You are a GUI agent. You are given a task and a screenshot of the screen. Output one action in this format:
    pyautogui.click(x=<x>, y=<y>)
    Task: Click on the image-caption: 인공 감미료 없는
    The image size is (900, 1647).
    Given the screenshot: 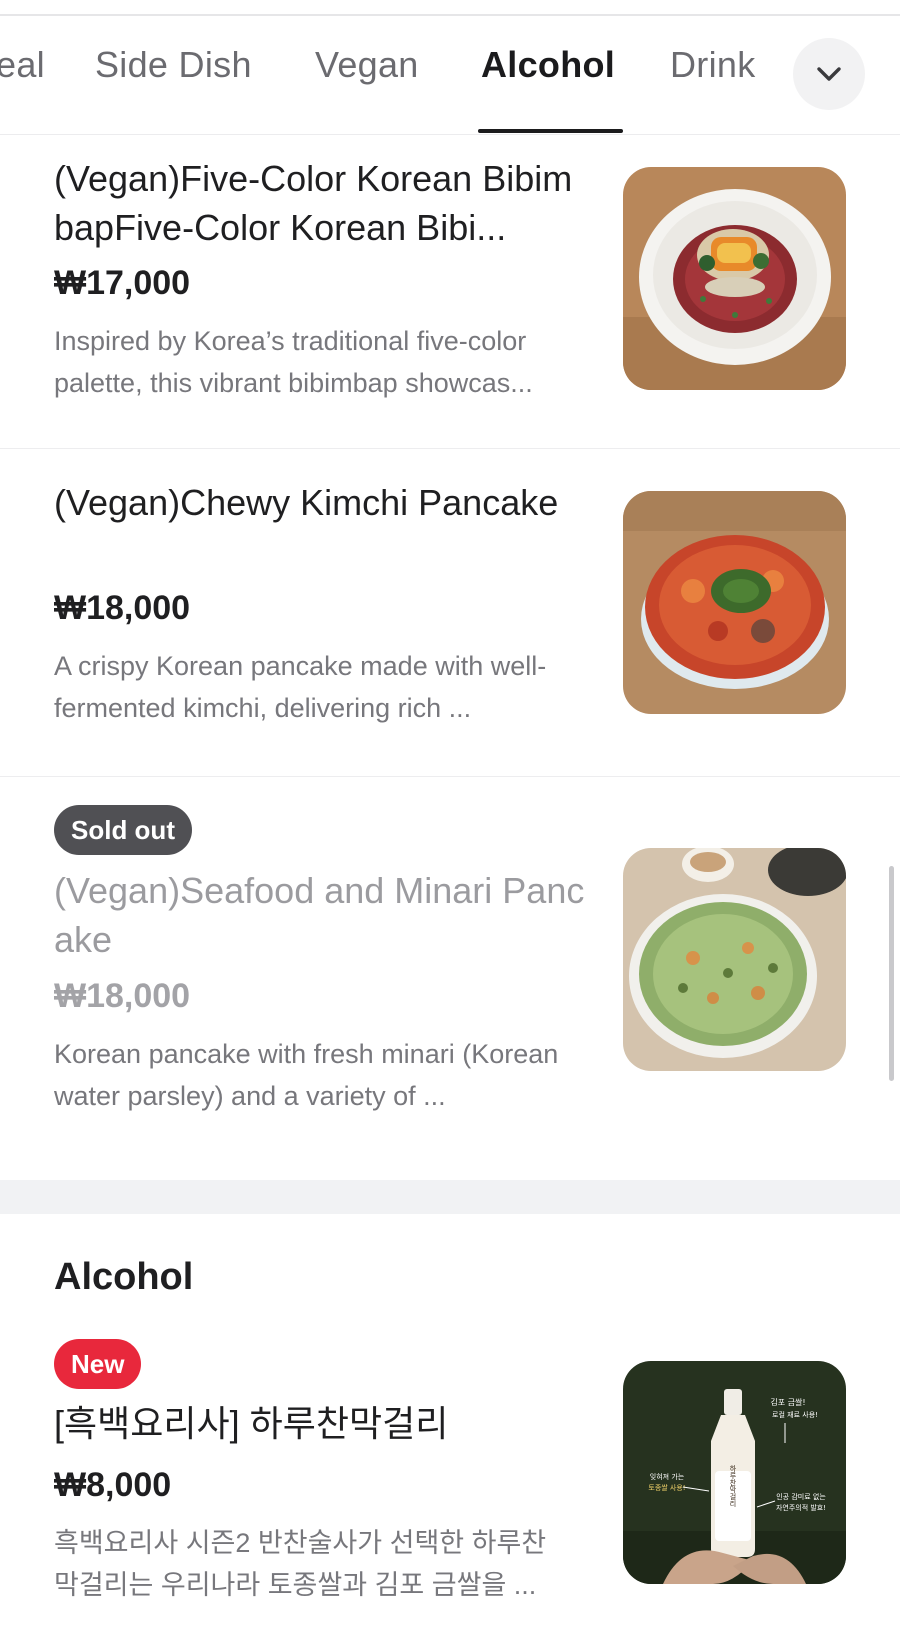 What is the action you would take?
    pyautogui.click(x=801, y=1496)
    